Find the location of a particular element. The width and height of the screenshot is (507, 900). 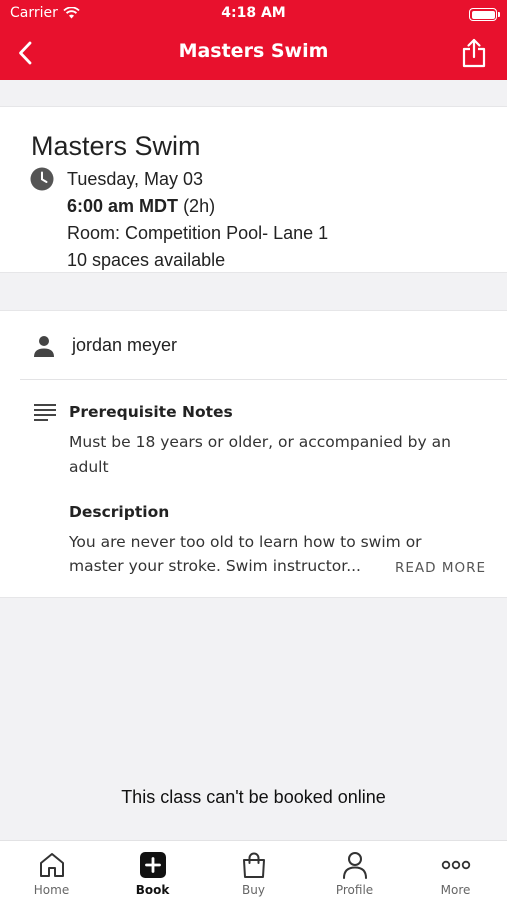

tab-home: Home is located at coordinates (51, 870).